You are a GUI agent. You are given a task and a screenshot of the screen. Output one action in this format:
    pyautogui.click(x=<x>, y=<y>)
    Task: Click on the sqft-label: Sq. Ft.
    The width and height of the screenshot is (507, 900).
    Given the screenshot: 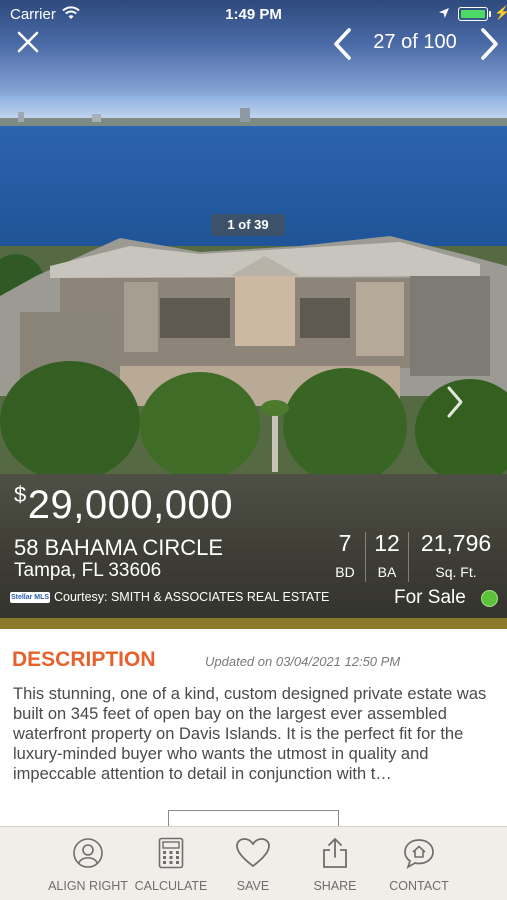 What is the action you would take?
    pyautogui.click(x=456, y=572)
    